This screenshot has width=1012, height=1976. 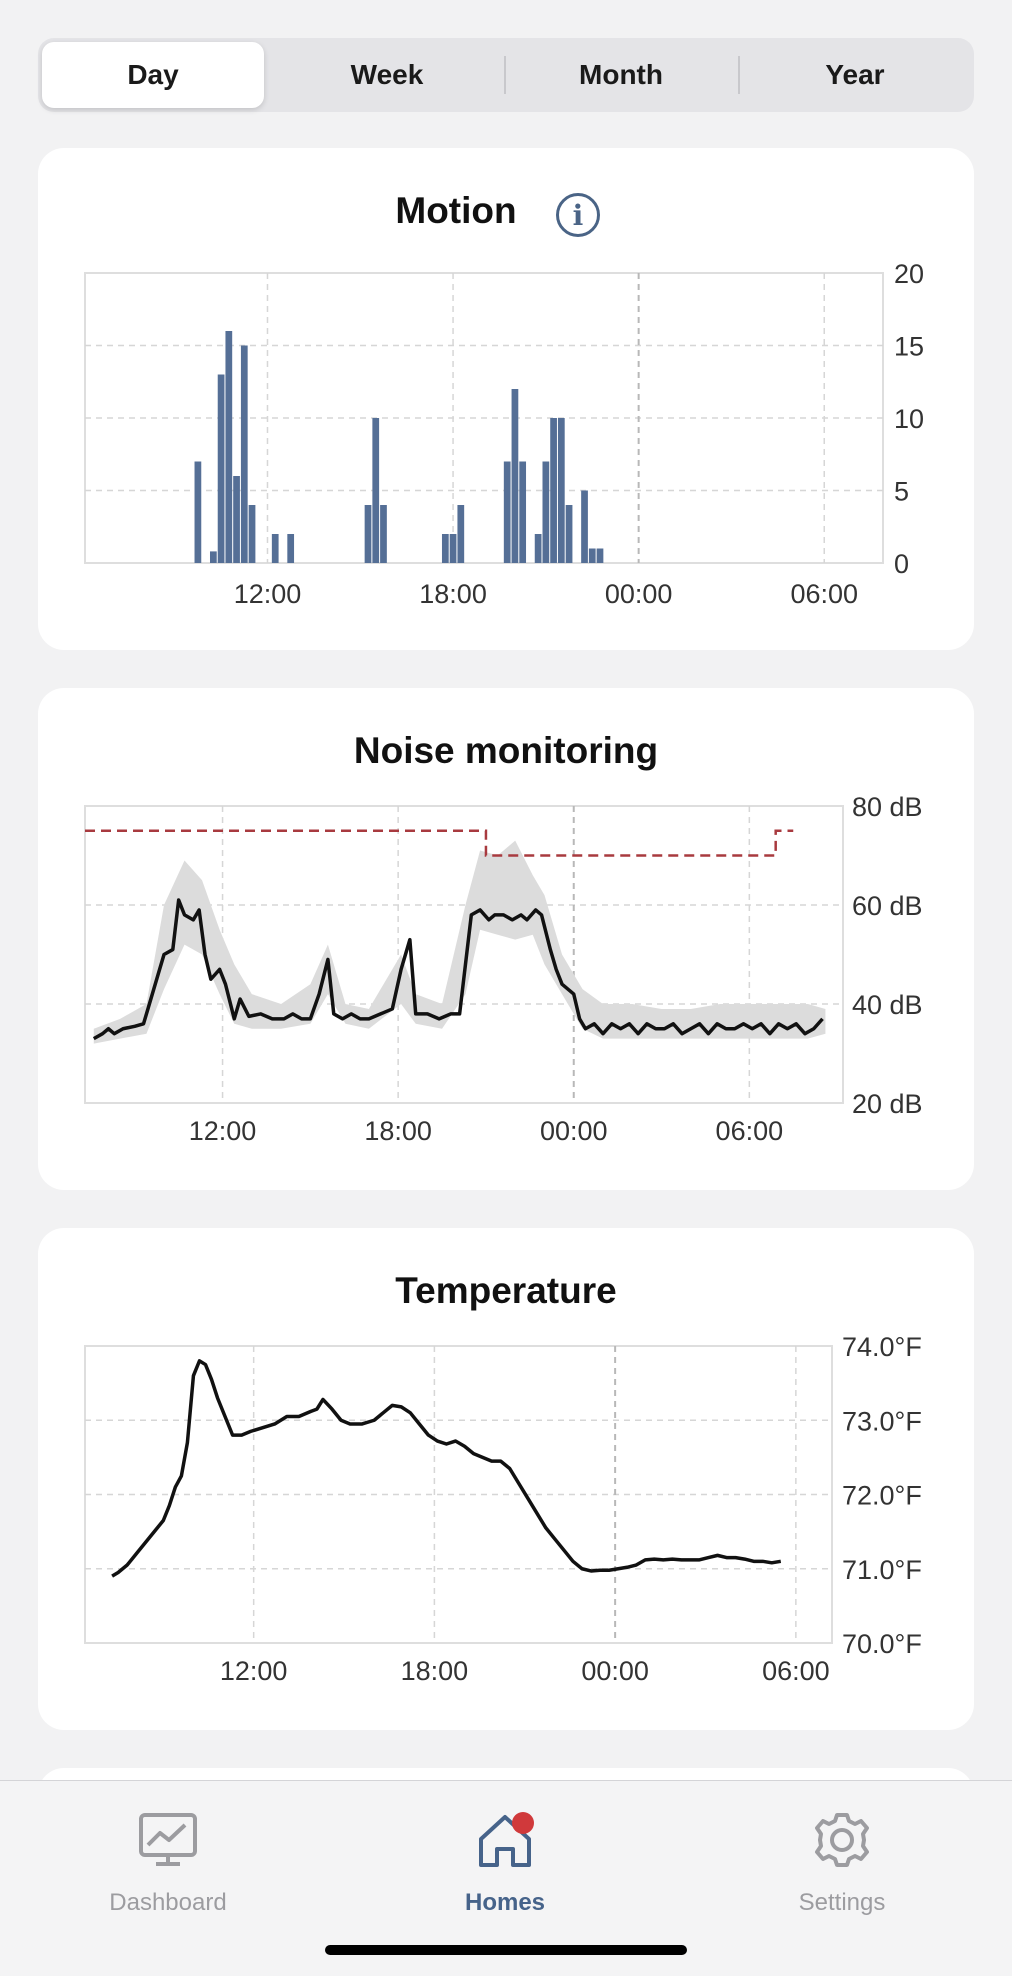 I want to click on tab-settings-label: Settings, so click(x=842, y=1902).